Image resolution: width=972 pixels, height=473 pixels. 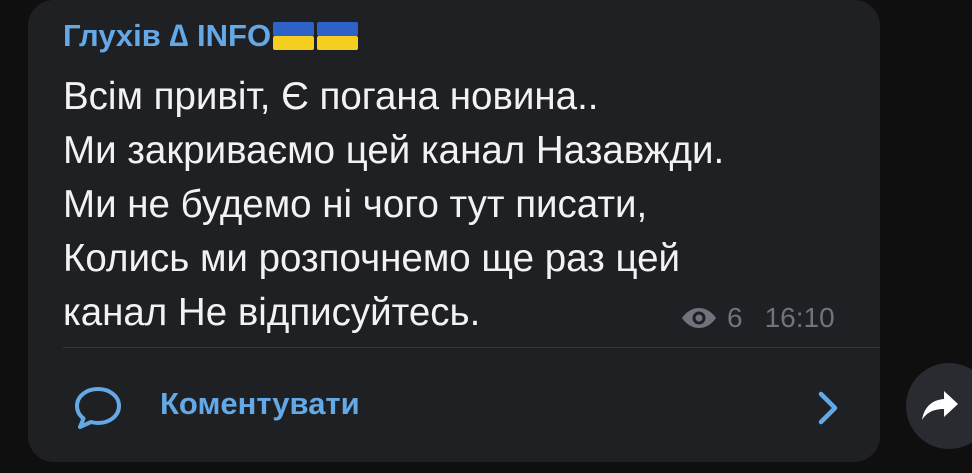 I want to click on view-count: 6, so click(x=735, y=317).